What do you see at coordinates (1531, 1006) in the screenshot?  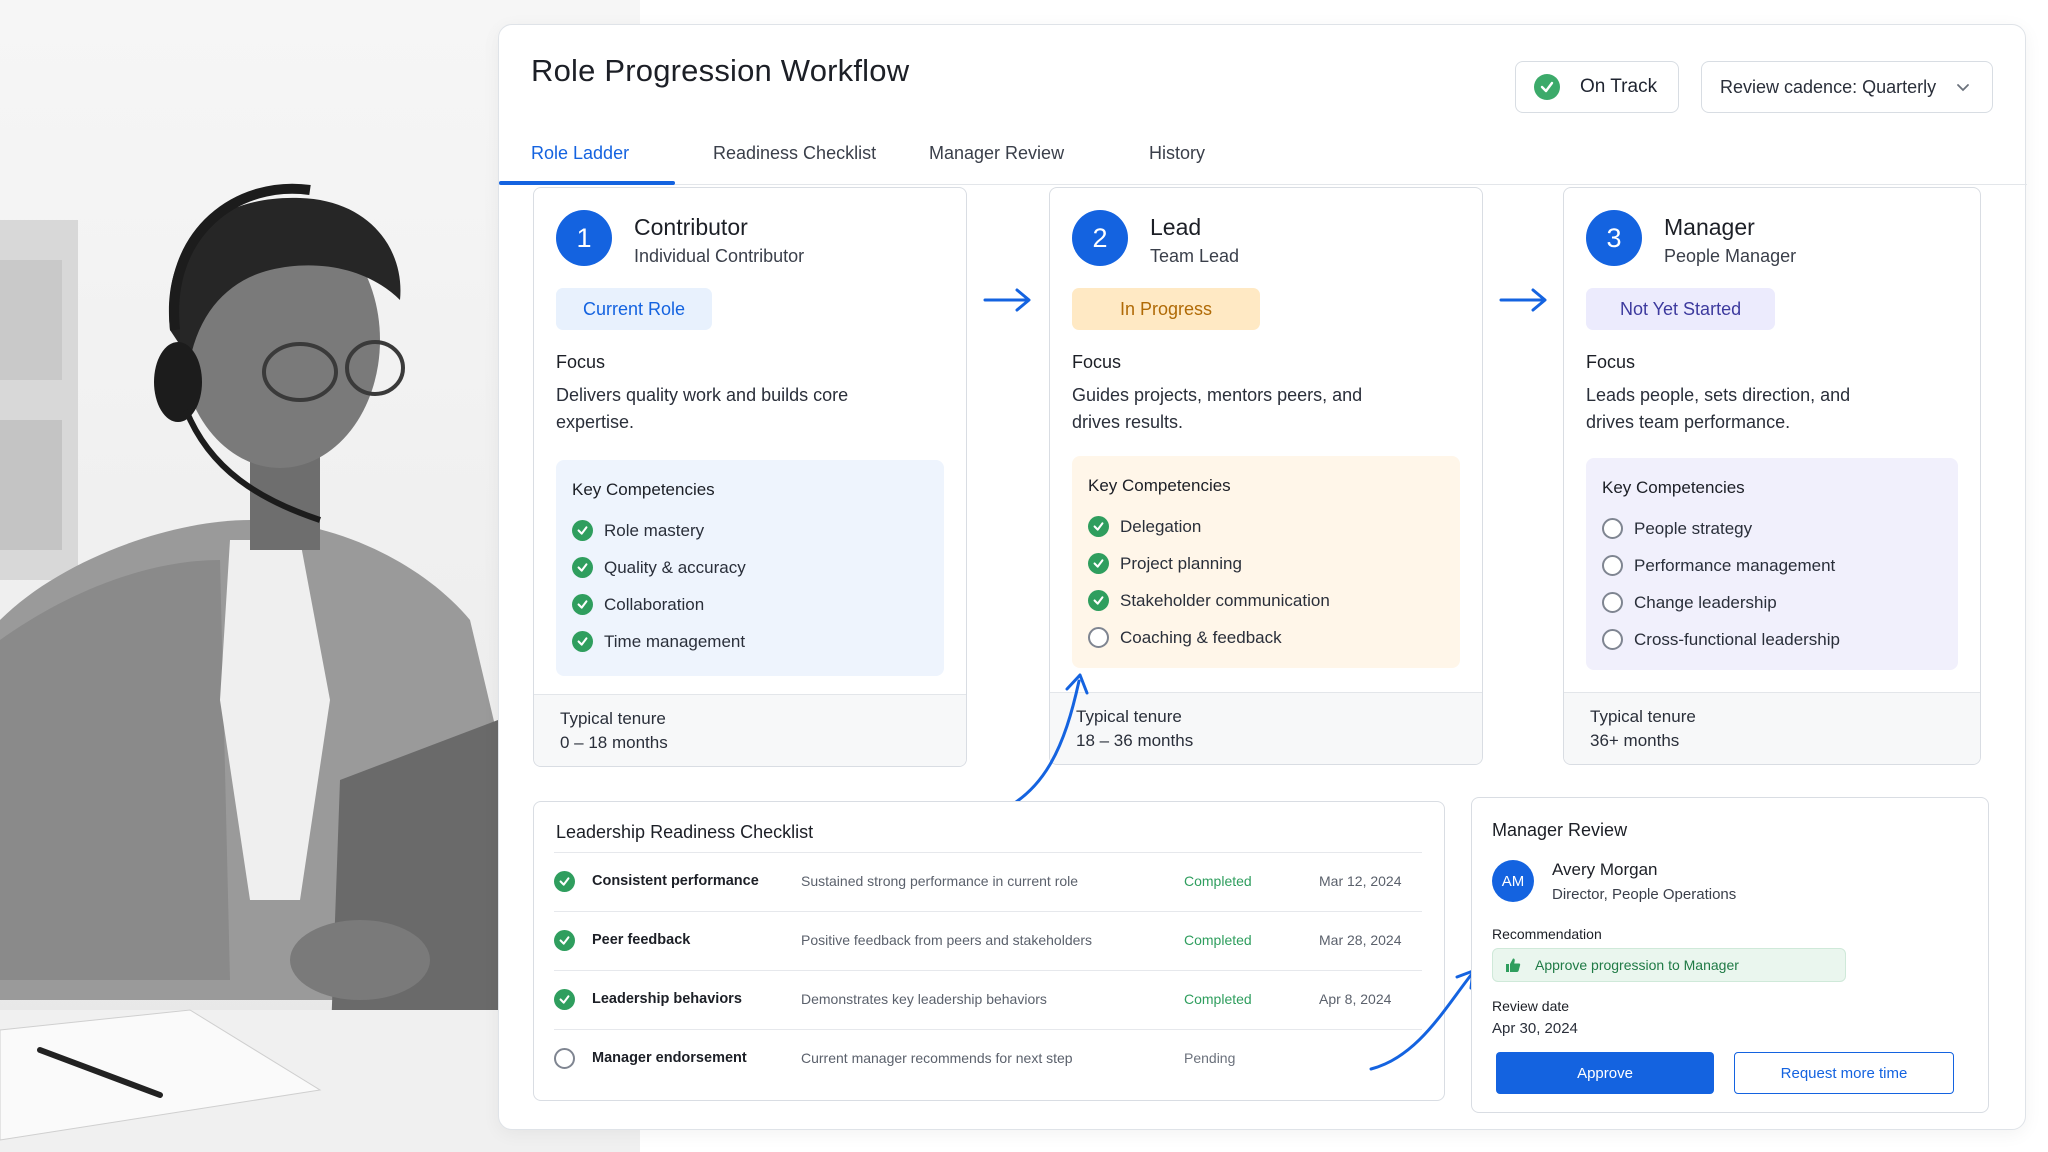 I see `review-date-label: Review date` at bounding box center [1531, 1006].